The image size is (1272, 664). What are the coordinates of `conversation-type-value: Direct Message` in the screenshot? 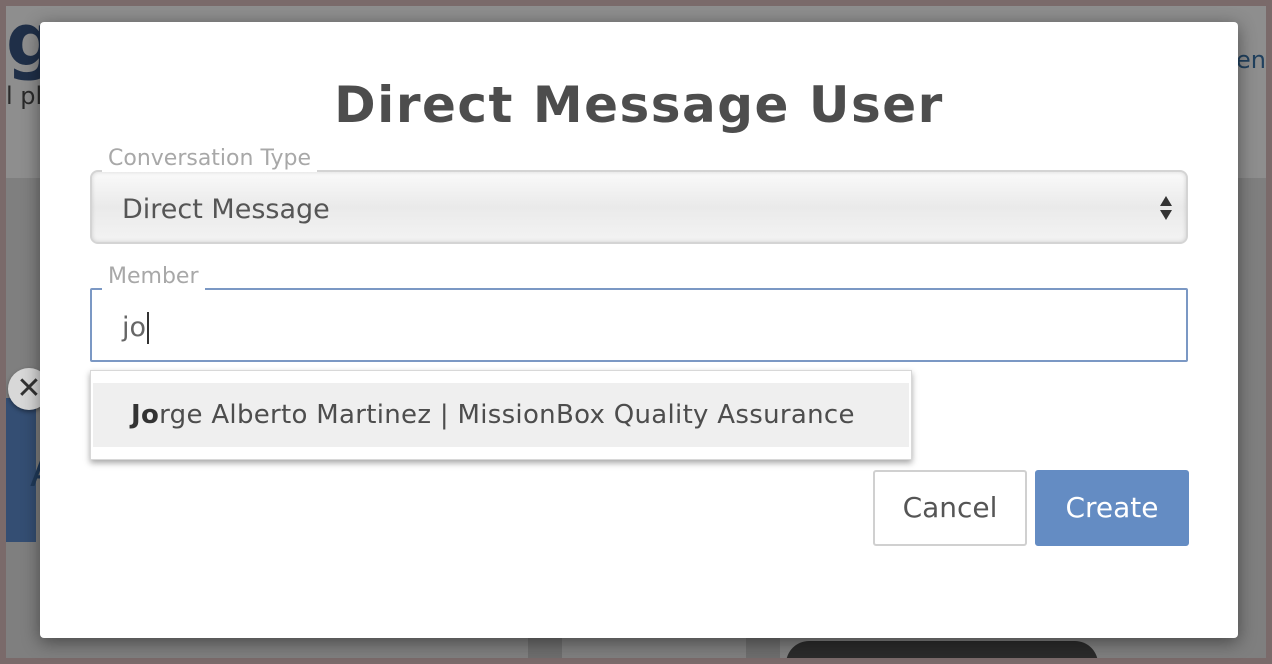 It's located at (226, 209).